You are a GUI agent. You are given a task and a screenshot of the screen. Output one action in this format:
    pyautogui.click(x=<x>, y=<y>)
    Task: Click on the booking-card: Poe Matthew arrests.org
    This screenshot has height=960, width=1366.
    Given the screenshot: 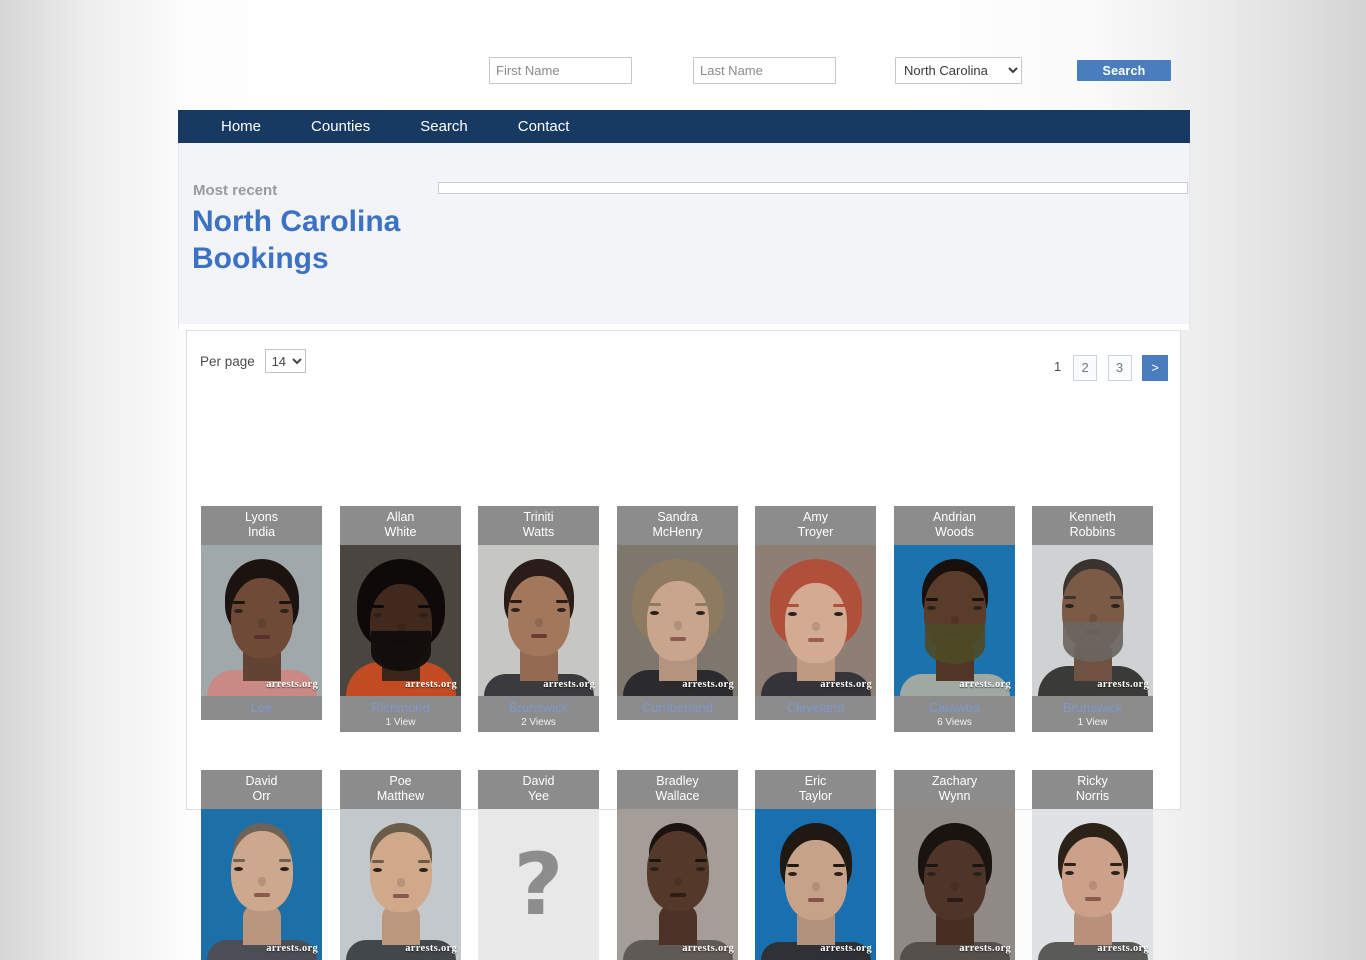 What is the action you would take?
    pyautogui.click(x=400, y=865)
    